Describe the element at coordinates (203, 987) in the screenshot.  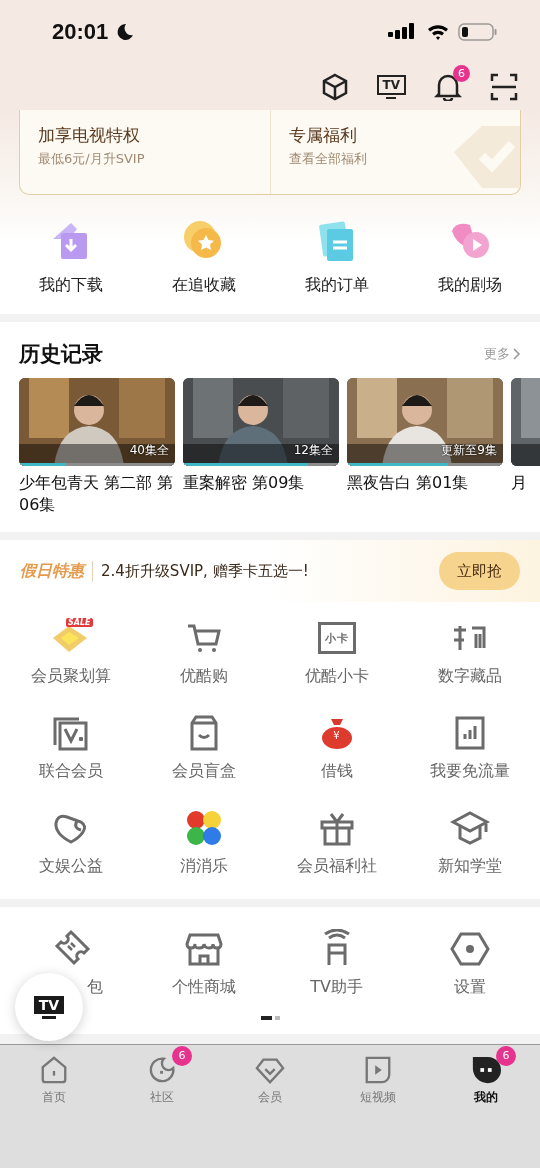
I see `tool-label: 个性商城` at that location.